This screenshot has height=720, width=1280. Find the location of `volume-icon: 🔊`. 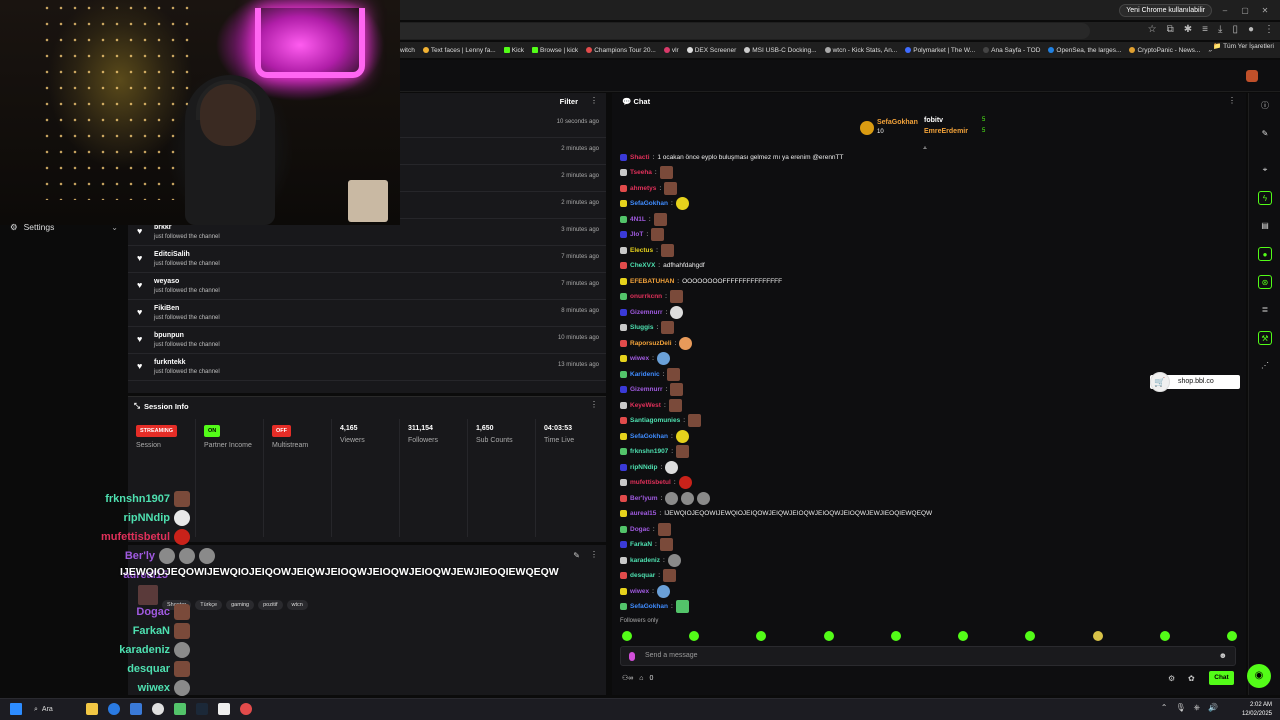

volume-icon: 🔊 is located at coordinates (1213, 708).